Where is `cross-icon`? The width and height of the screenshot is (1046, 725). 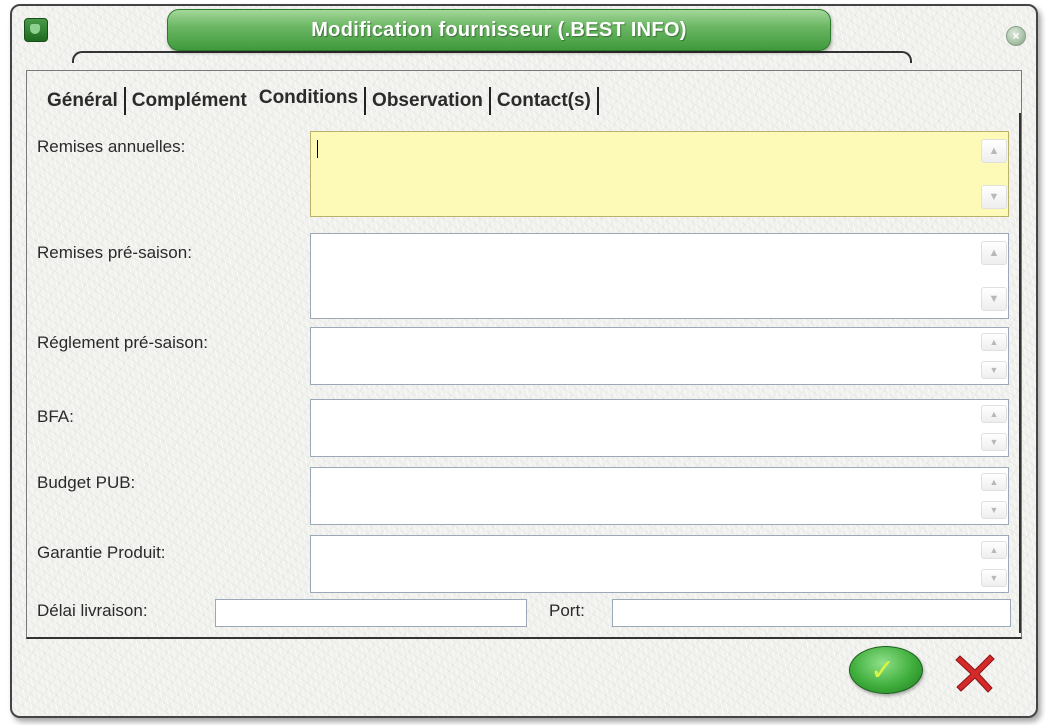 cross-icon is located at coordinates (975, 673).